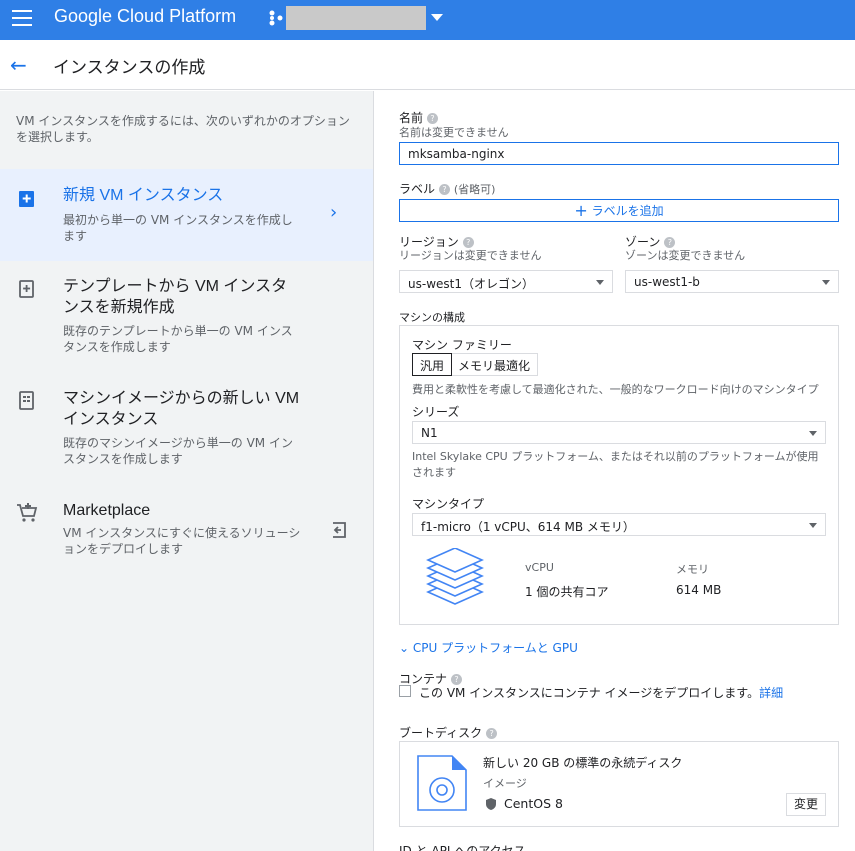 This screenshot has height=851, width=855. What do you see at coordinates (619, 524) in the screenshot?
I see `machine-type-select: f1-micro（1 vCPU、614 MB メモリ）` at bounding box center [619, 524].